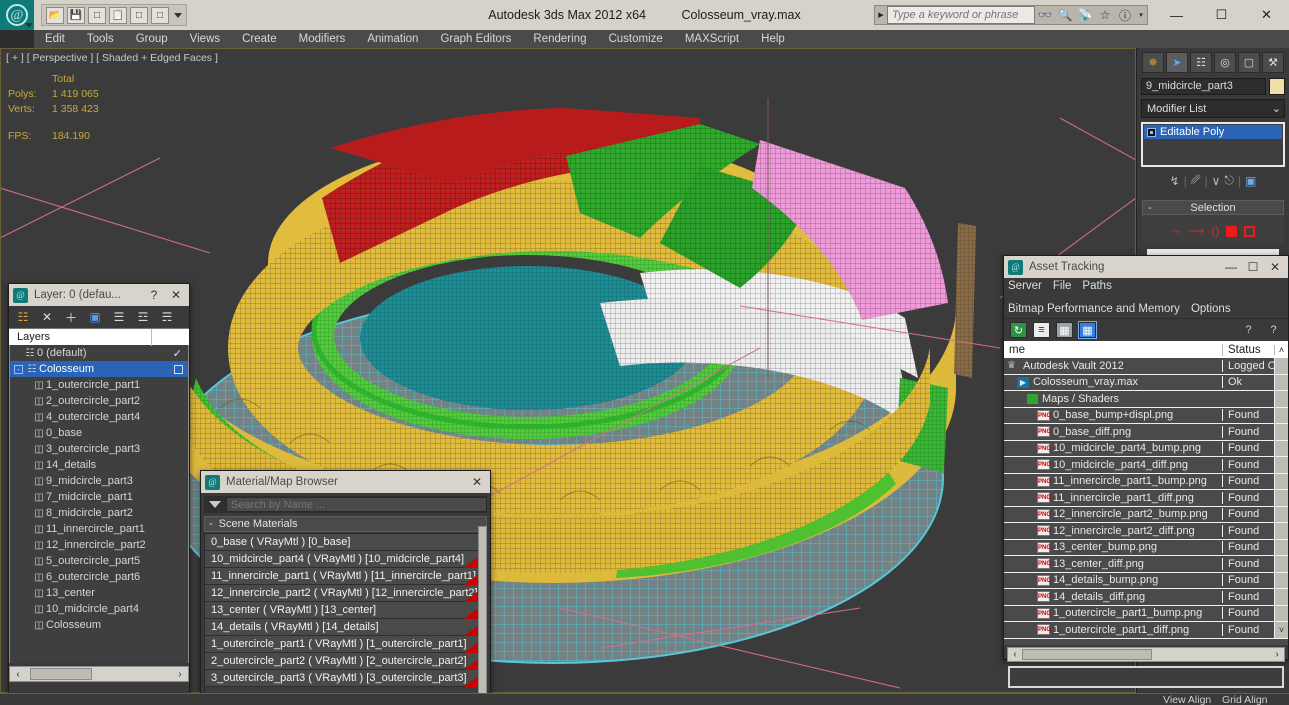  I want to click on layer-row: ◫ Colosseum, so click(99, 625).